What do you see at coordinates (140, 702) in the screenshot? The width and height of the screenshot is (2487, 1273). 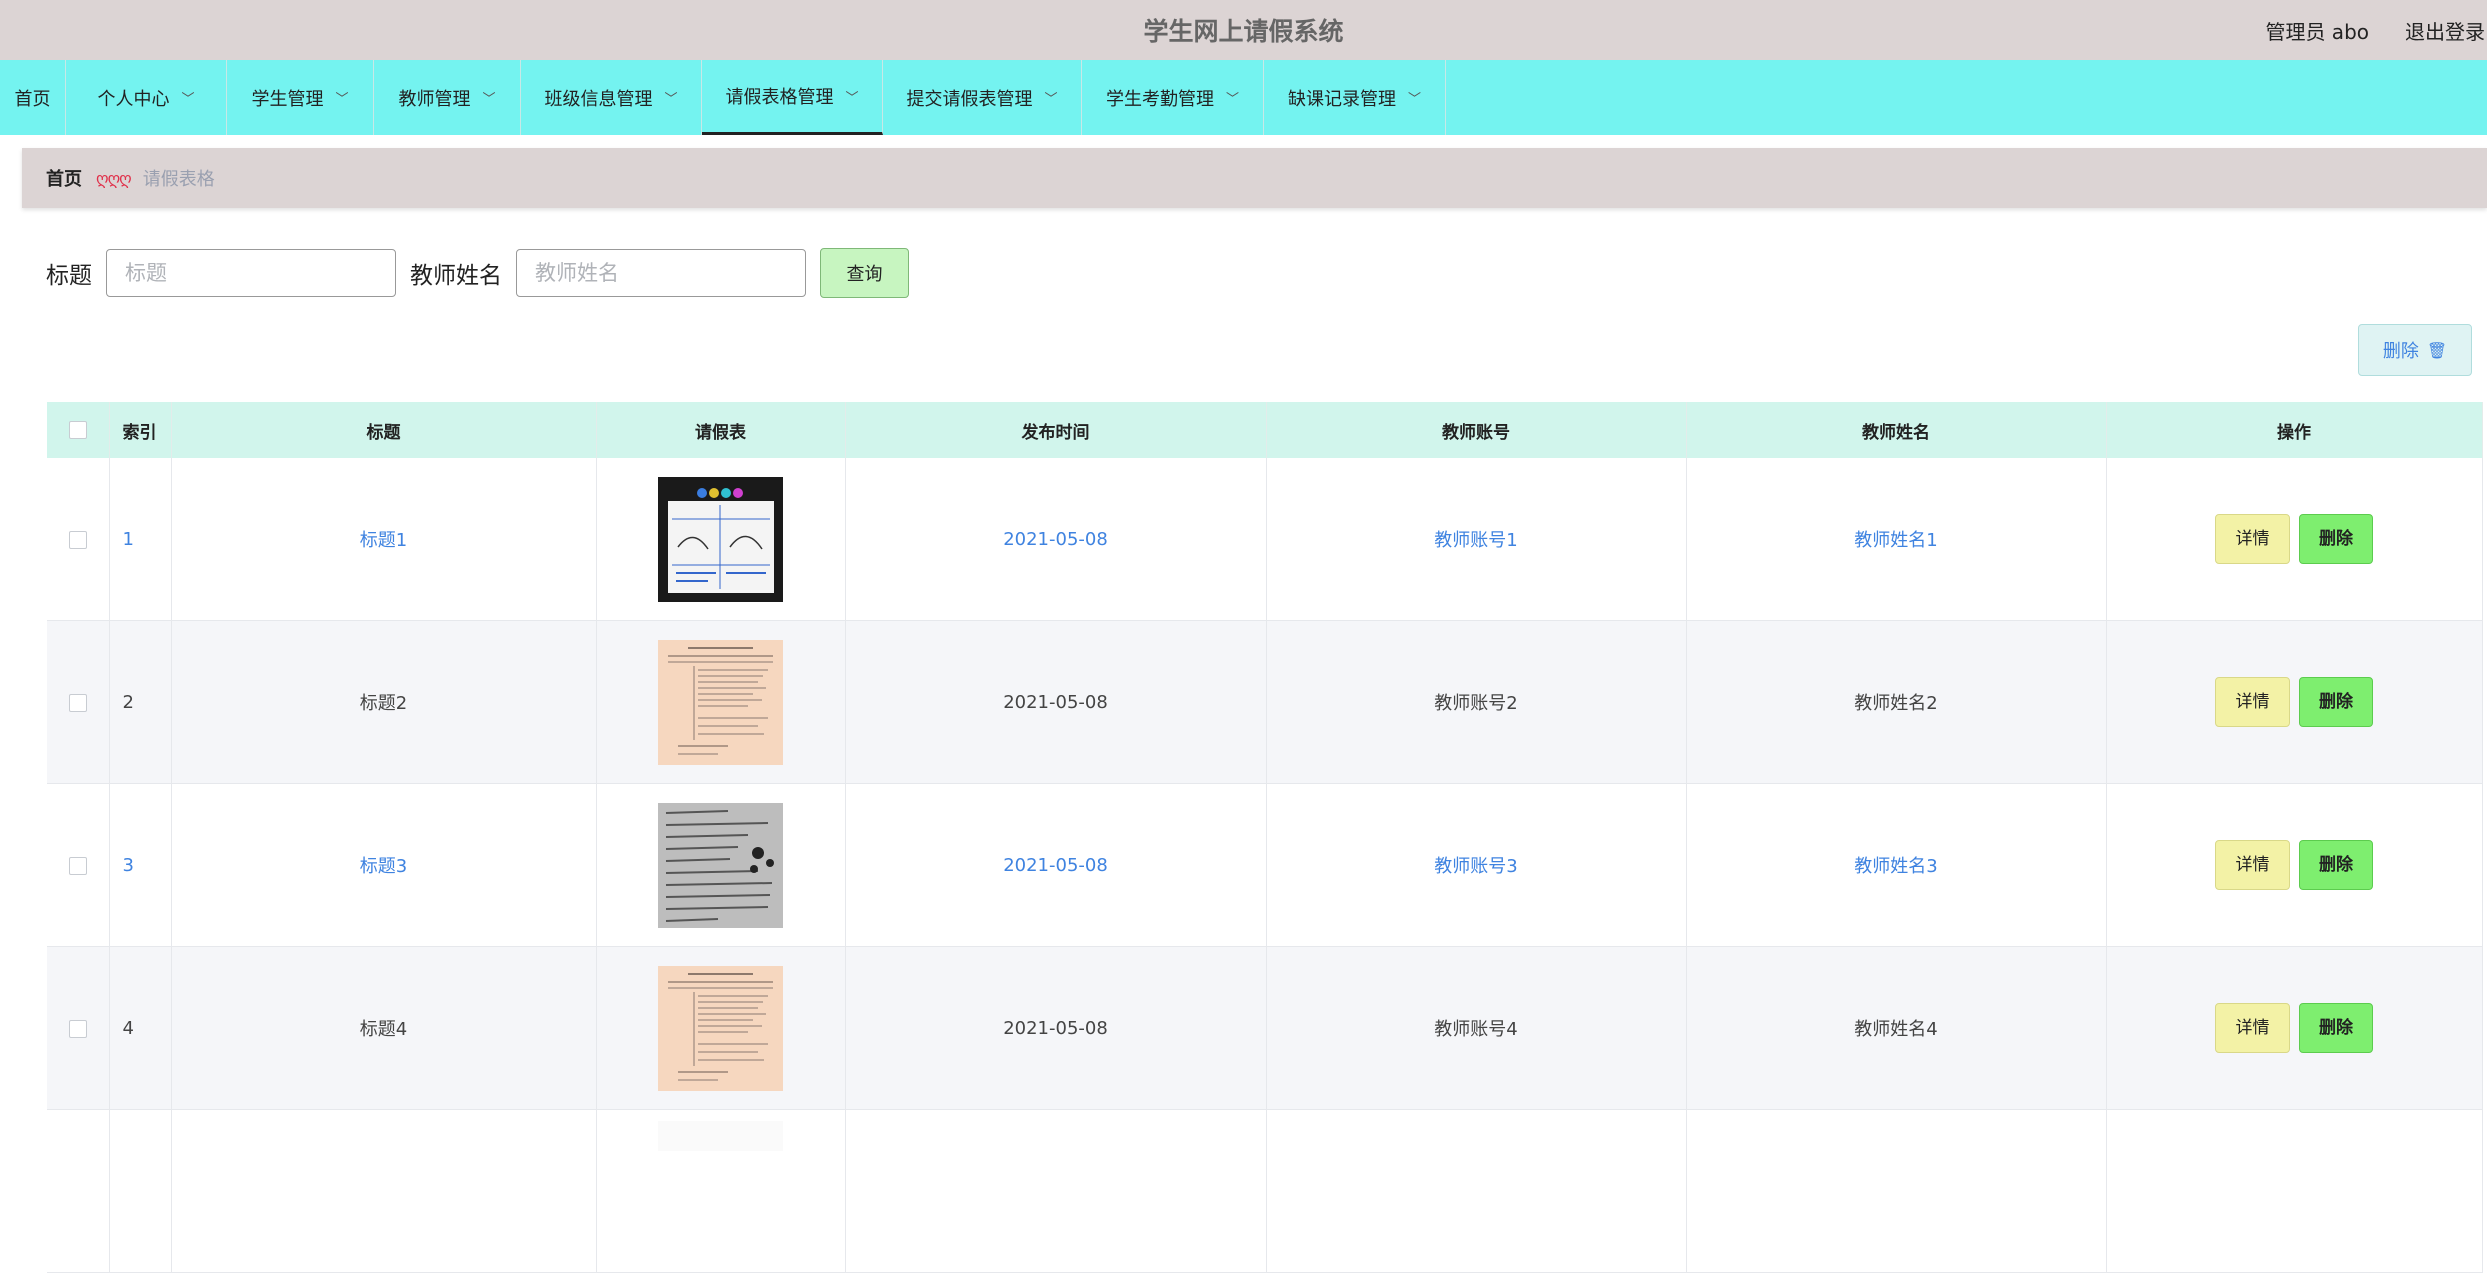 I see `index-cell: 2` at bounding box center [140, 702].